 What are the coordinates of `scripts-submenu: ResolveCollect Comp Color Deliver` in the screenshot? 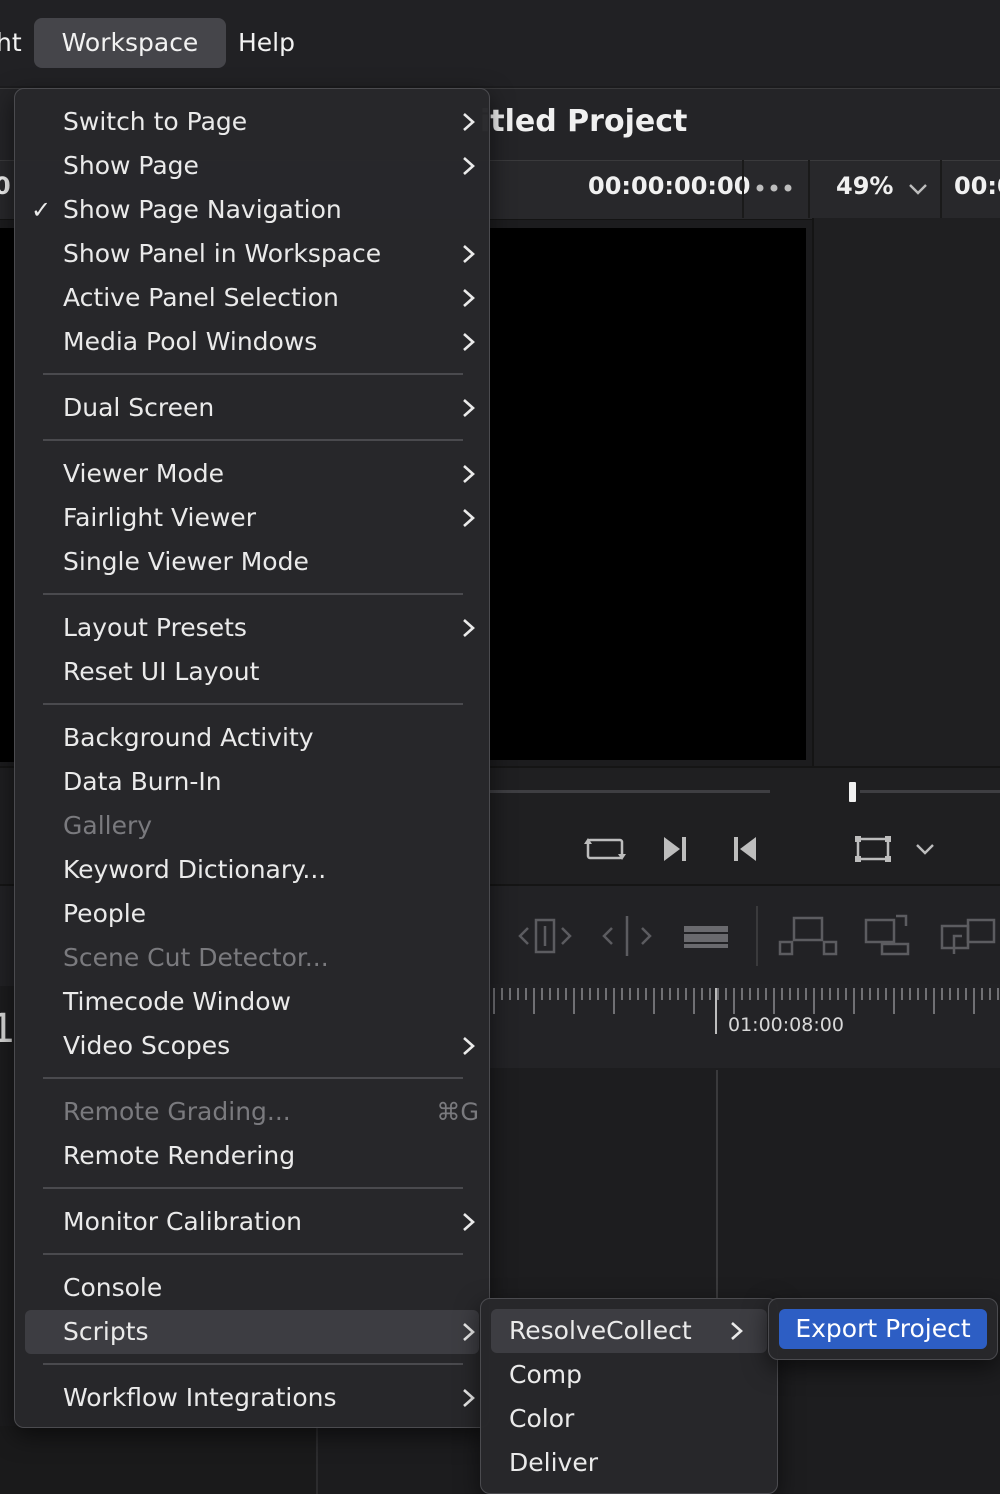 It's located at (629, 1396).